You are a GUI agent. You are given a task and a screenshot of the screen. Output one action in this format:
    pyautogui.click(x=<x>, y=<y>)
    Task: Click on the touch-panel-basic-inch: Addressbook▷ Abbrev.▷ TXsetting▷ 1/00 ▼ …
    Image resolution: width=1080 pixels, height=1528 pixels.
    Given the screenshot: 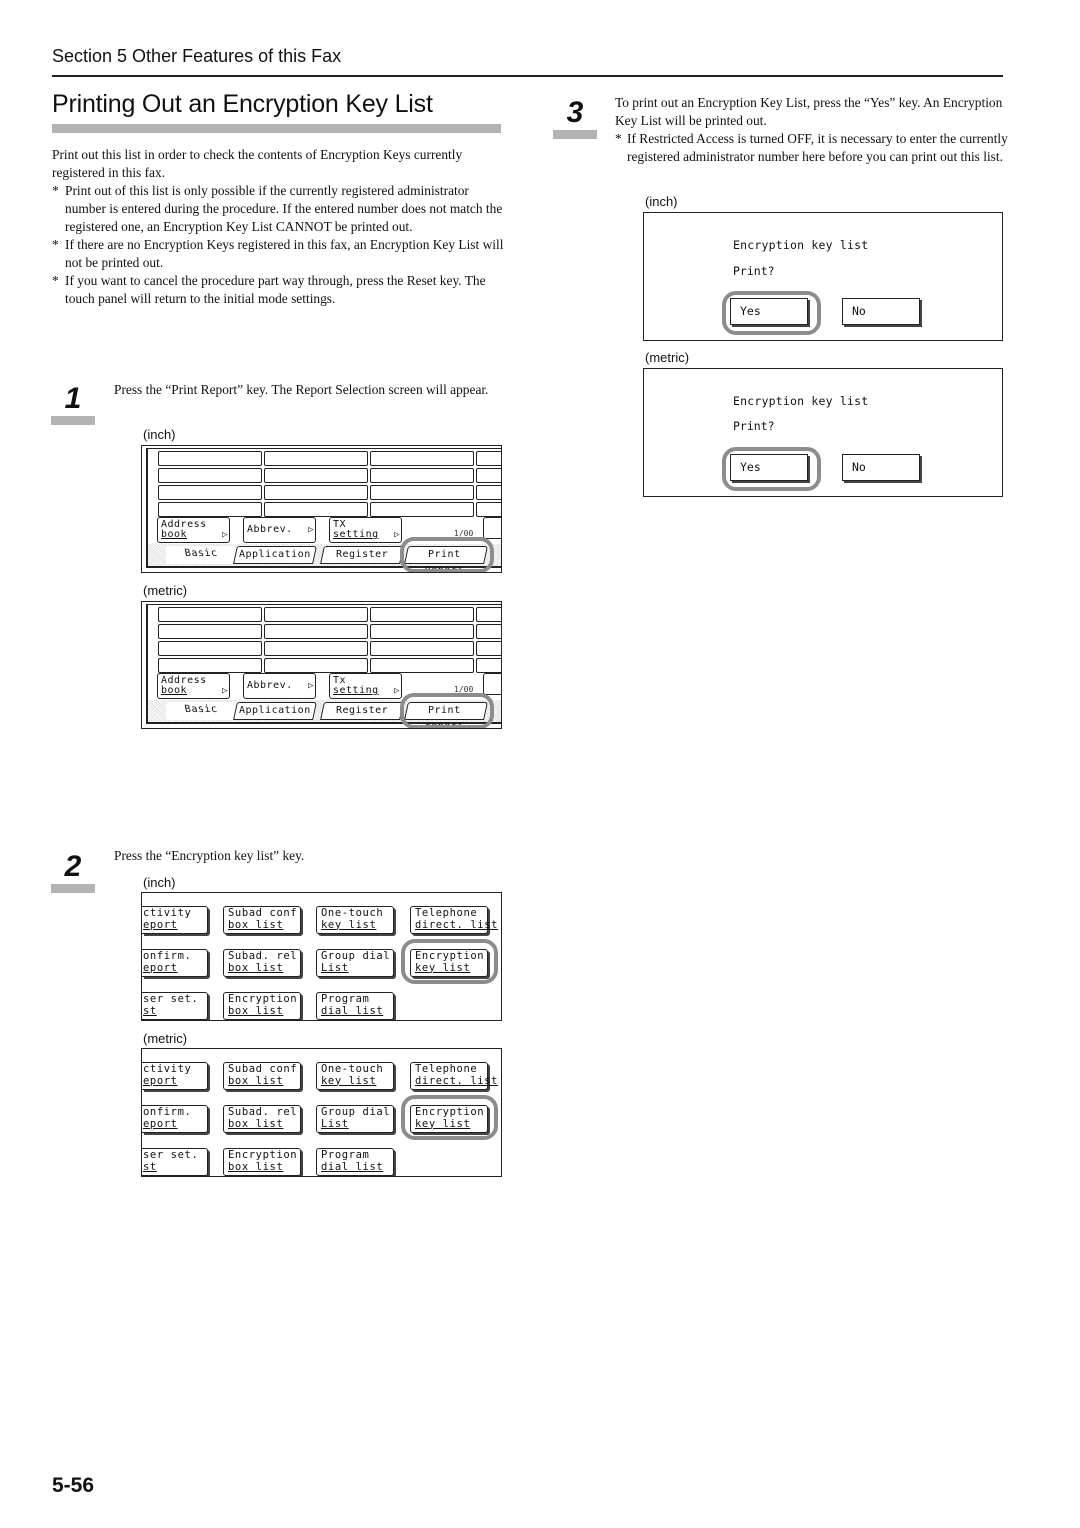 What is the action you would take?
    pyautogui.click(x=321, y=509)
    